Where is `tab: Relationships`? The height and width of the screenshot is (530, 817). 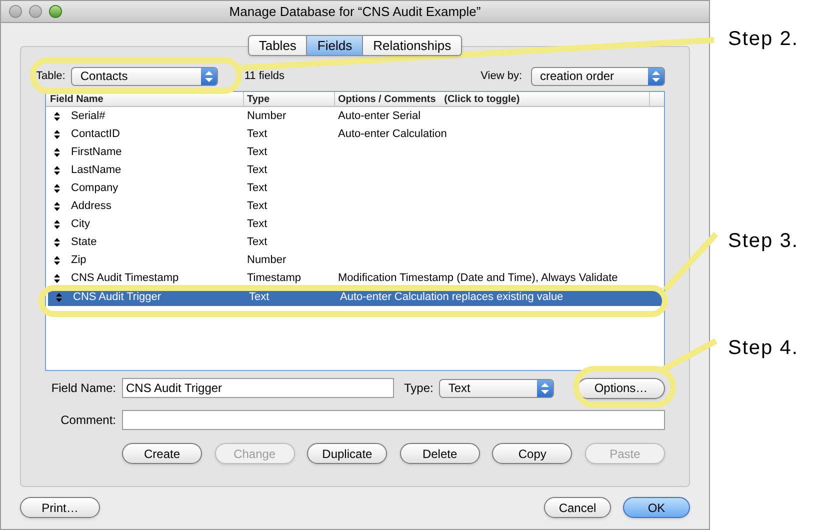 tab: Relationships is located at coordinates (412, 45).